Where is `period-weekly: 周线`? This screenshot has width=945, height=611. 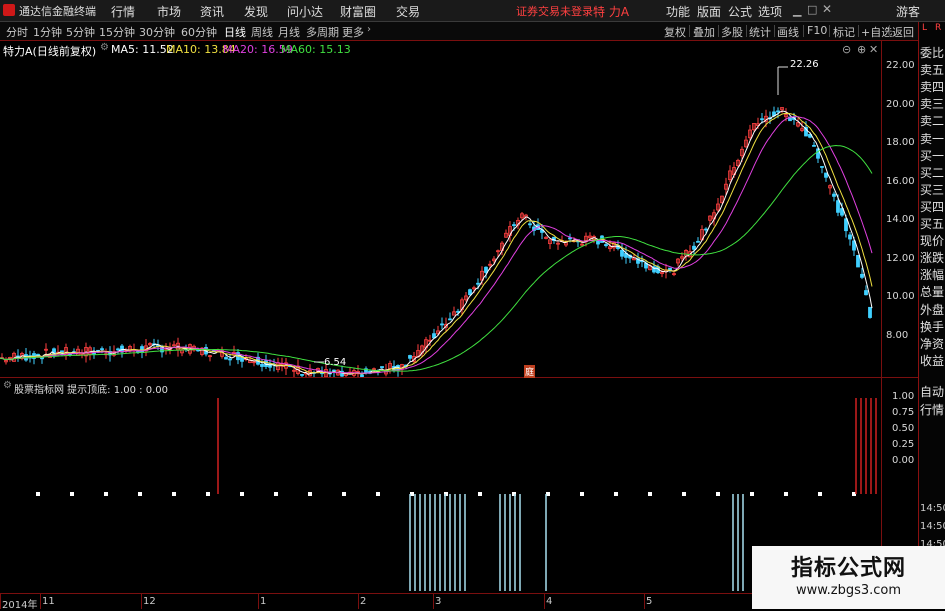
period-weekly: 周线 is located at coordinates (262, 32).